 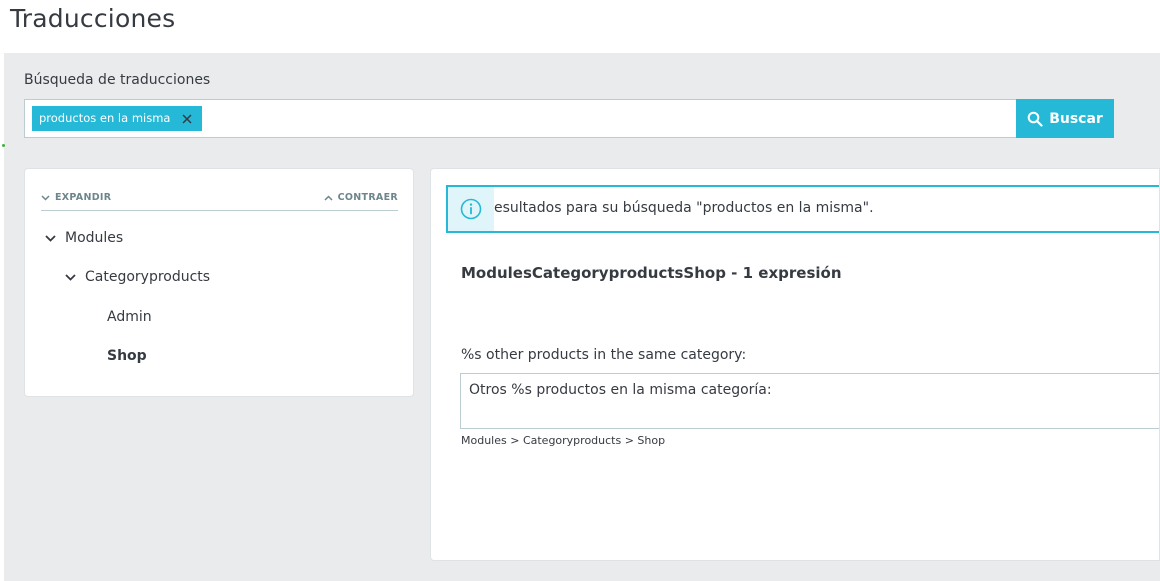 I want to click on tree-item-shop: Shop, so click(x=127, y=356).